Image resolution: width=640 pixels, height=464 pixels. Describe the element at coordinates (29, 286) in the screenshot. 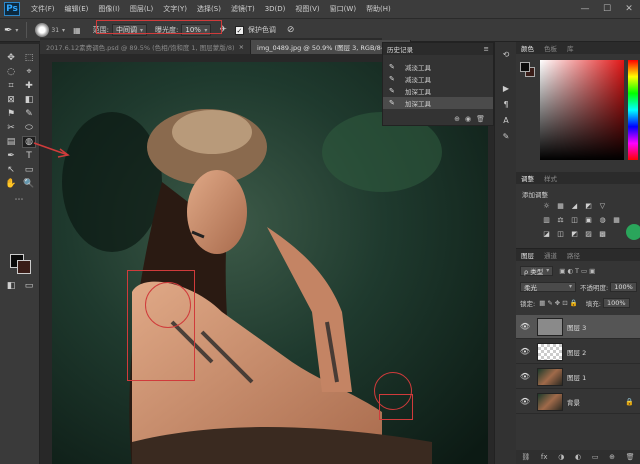

I see `screen-mode-icon: ▭` at that location.